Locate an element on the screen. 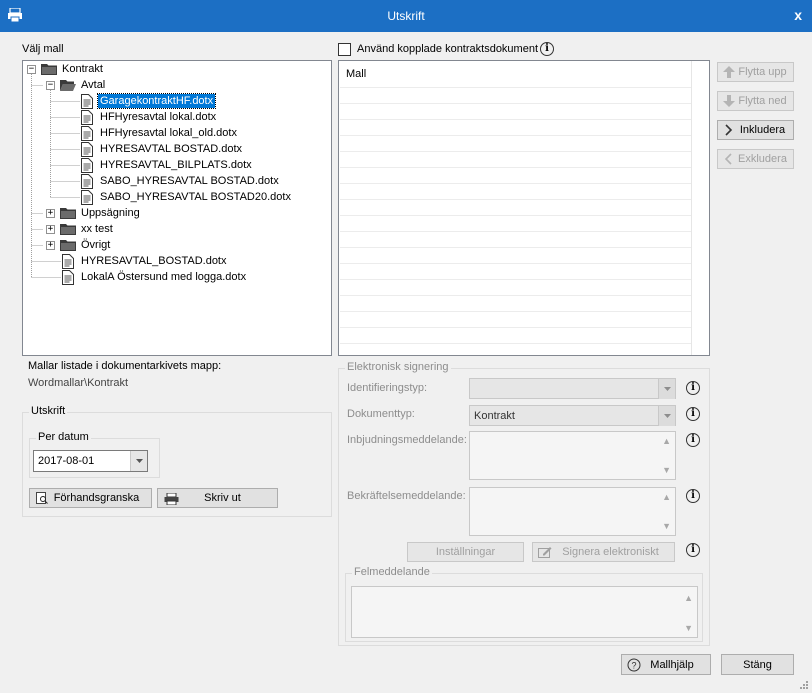 The width and height of the screenshot is (812, 693). identification-dropdown-button is located at coordinates (666, 389).